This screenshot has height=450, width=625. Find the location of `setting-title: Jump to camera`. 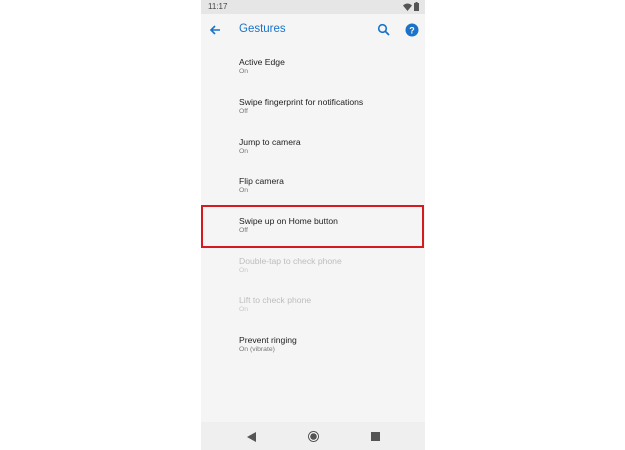

setting-title: Jump to camera is located at coordinates (270, 142).